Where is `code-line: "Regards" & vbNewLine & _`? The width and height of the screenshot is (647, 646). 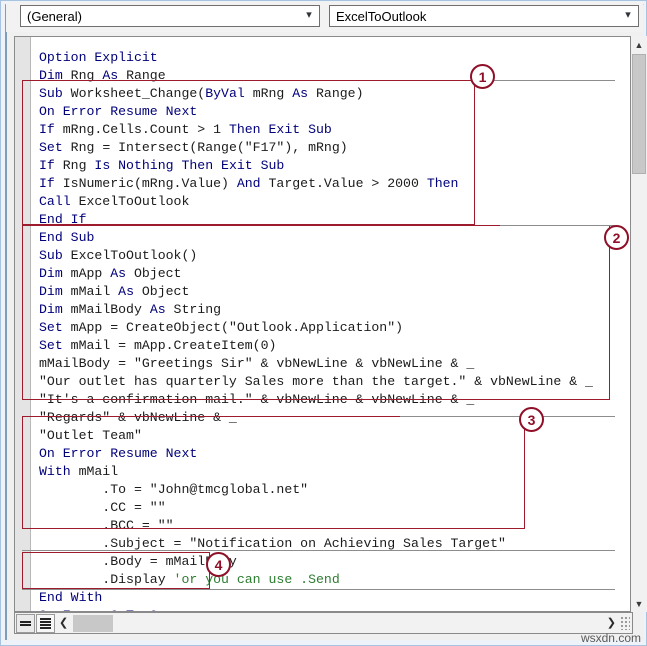 code-line: "Regards" & vbNewLine & _ is located at coordinates (329, 418).